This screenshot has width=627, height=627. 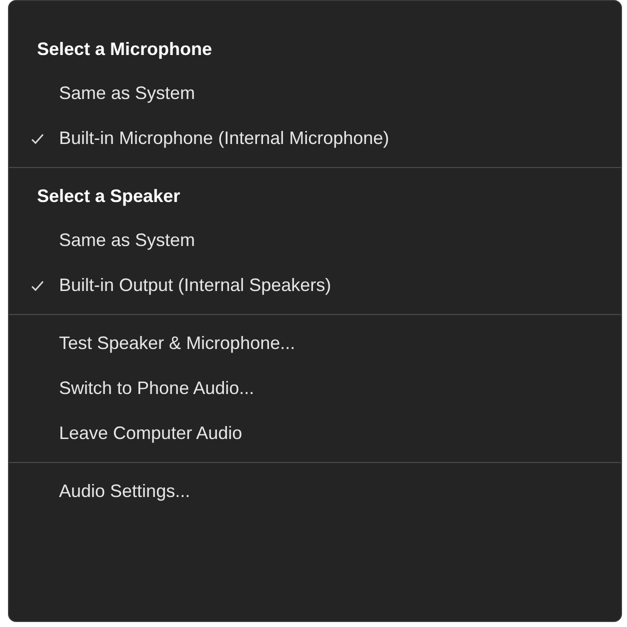 I want to click on menu-item: Built-in Output (Internal Speakers), so click(x=315, y=285).